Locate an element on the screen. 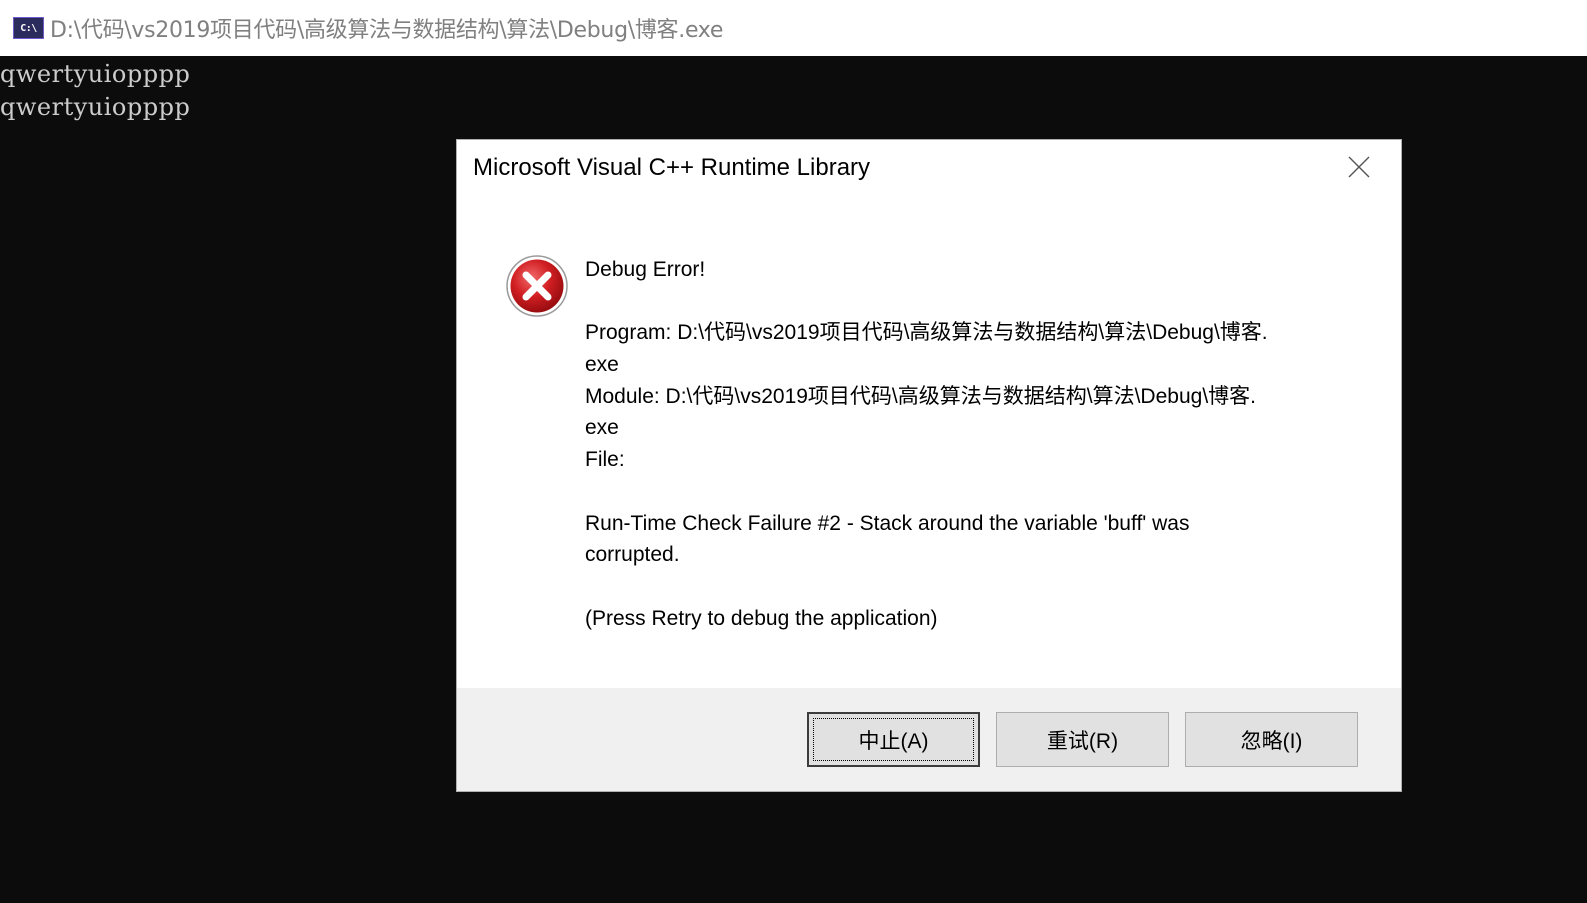  ignore-button: 忽略(I) is located at coordinates (1271, 739).